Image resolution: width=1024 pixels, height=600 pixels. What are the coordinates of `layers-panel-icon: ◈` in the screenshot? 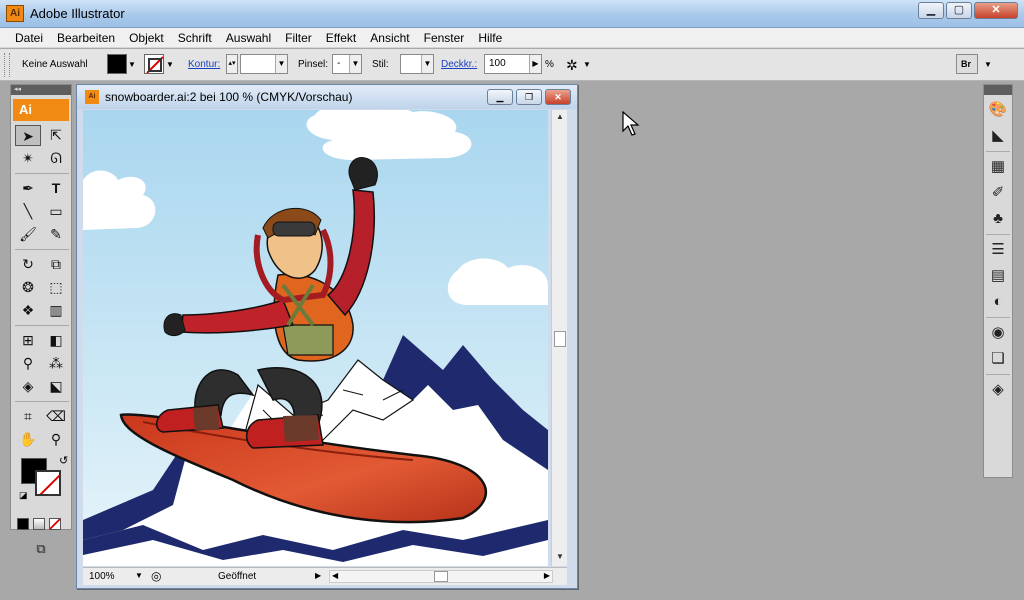 It's located at (998, 390).